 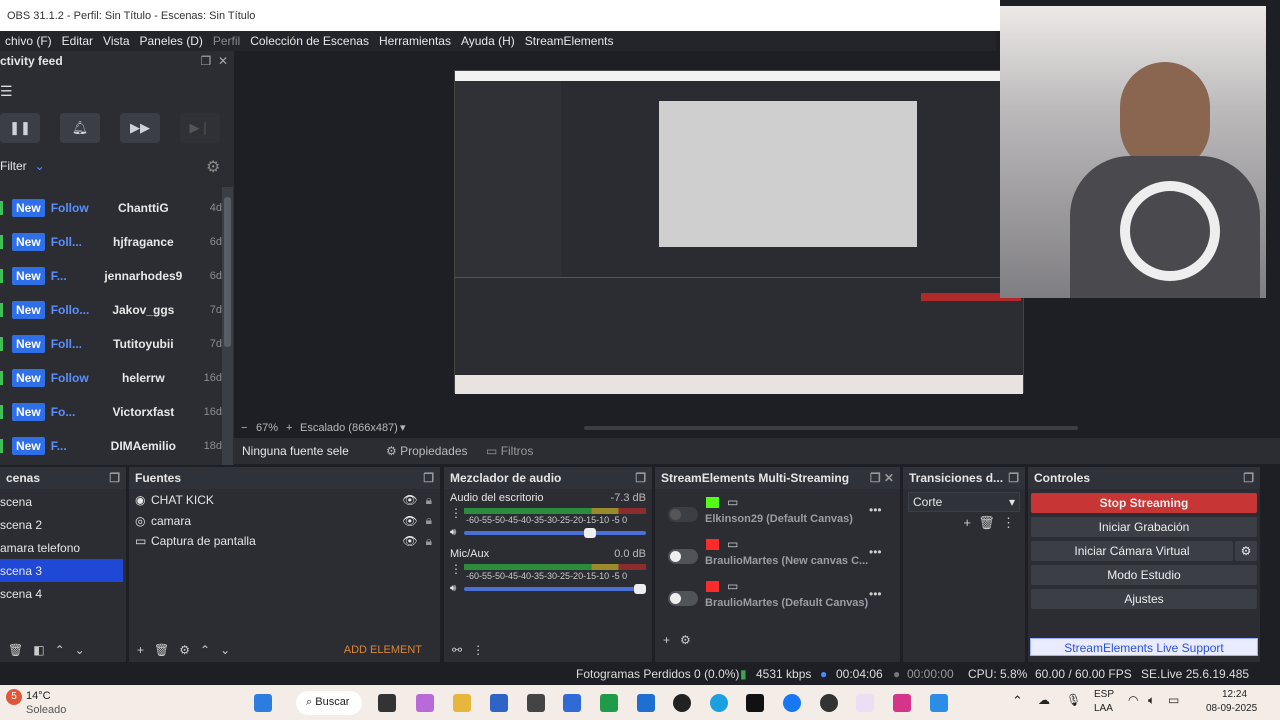 What do you see at coordinates (200, 128) in the screenshot?
I see `skip-icon: ▶❘` at bounding box center [200, 128].